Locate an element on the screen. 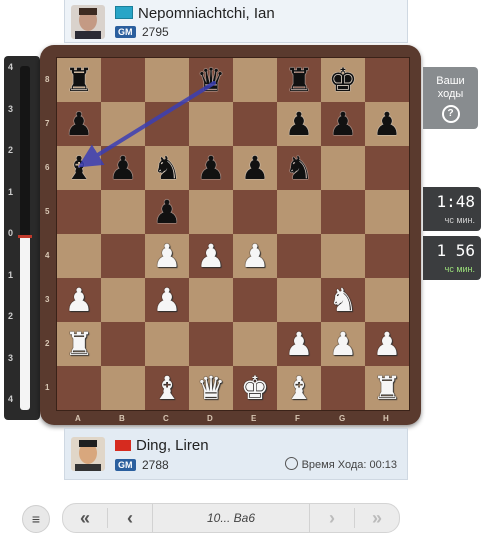 The height and width of the screenshot is (541, 481). square-d6: ♟ is located at coordinates (211, 168).